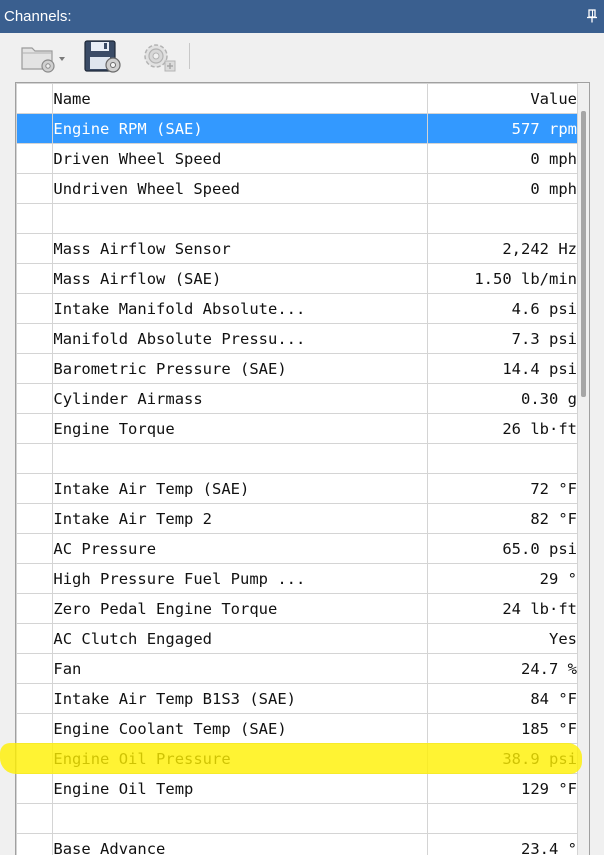 The height and width of the screenshot is (855, 604). Describe the element at coordinates (502, 638) in the screenshot. I see `channel-value: Yes` at that location.